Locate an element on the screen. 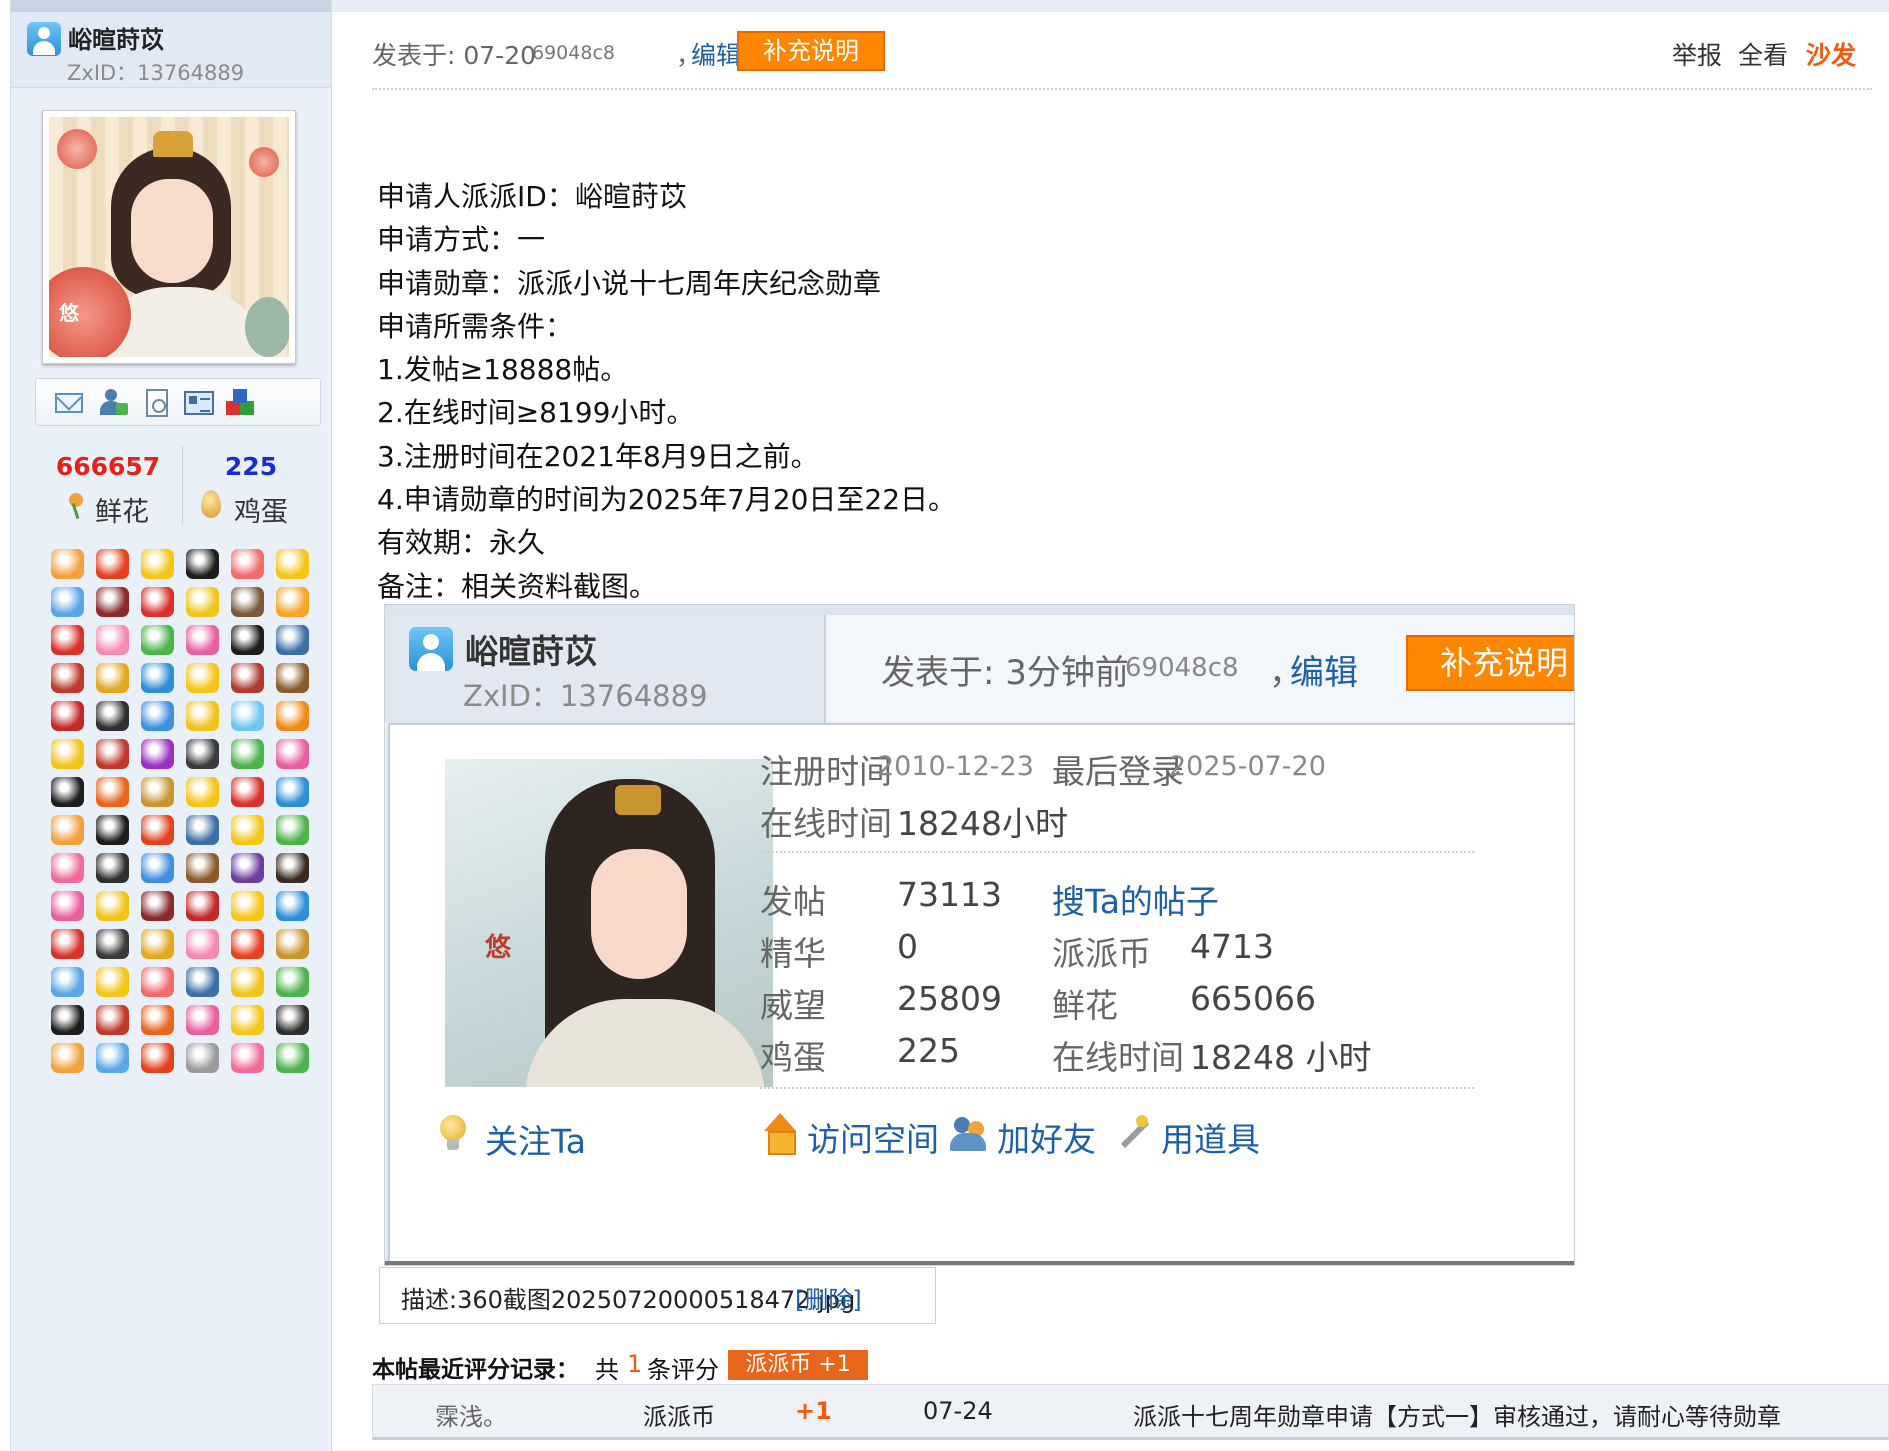 The image size is (1889, 1451). supplement-button: 补充说明 is located at coordinates (811, 51).